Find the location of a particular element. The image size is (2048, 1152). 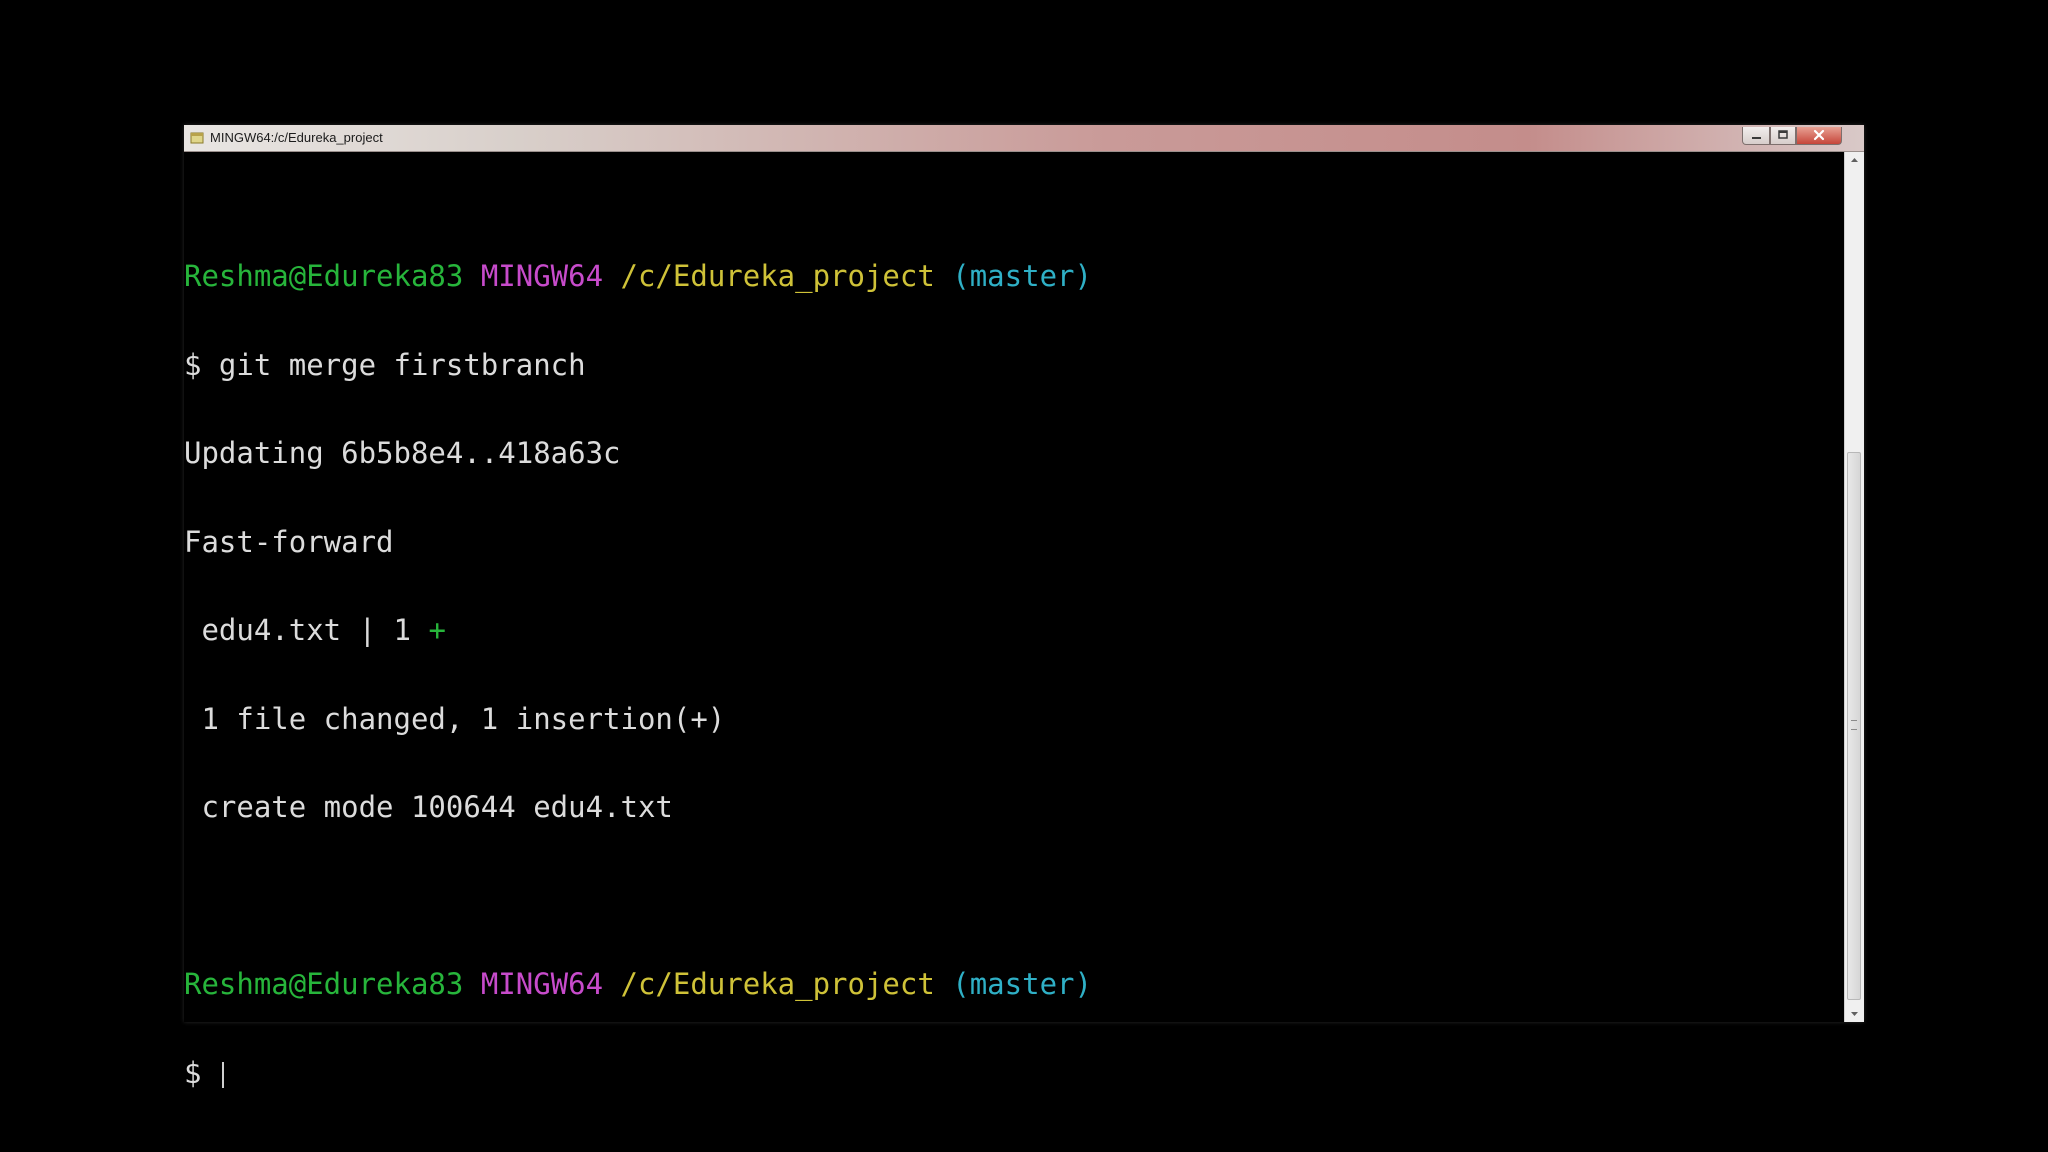

output-summary: 1 file changed, 1 insertion(+) is located at coordinates (455, 718).